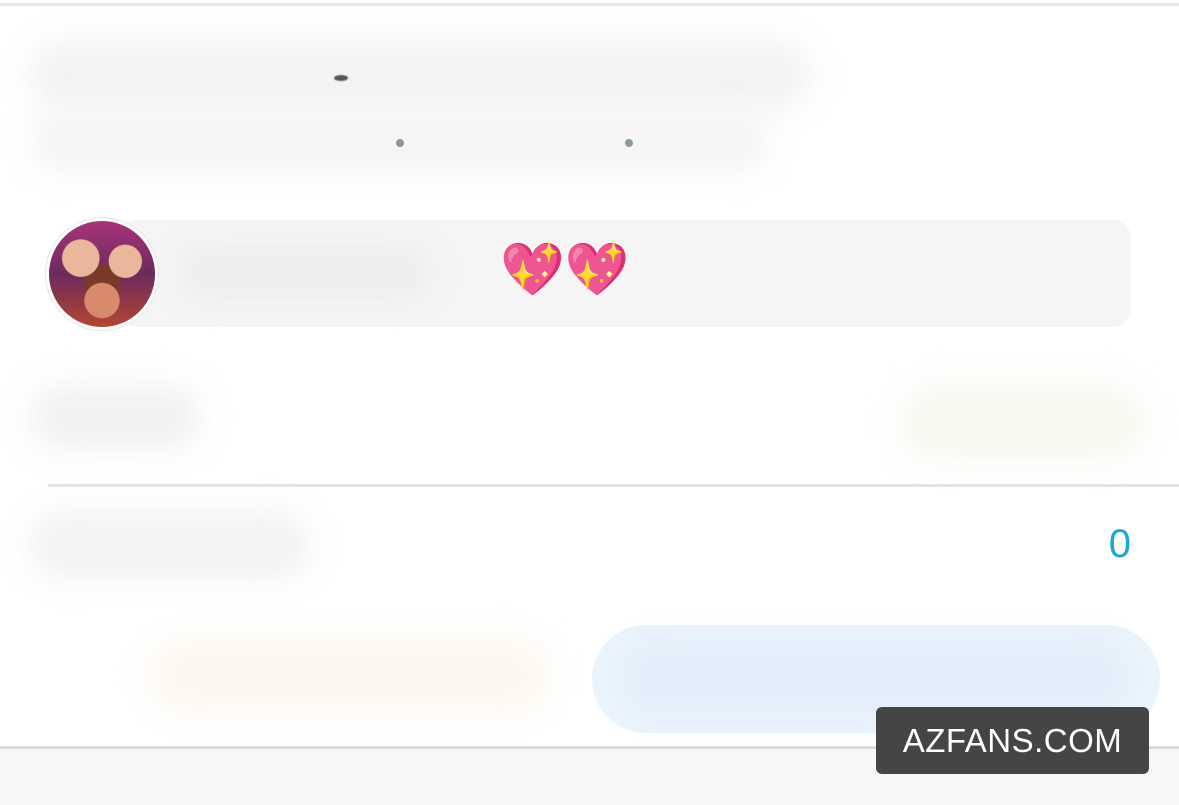 Image resolution: width=1179 pixels, height=805 pixels. What do you see at coordinates (875, 677) in the screenshot?
I see `primary-action-label-redacted` at bounding box center [875, 677].